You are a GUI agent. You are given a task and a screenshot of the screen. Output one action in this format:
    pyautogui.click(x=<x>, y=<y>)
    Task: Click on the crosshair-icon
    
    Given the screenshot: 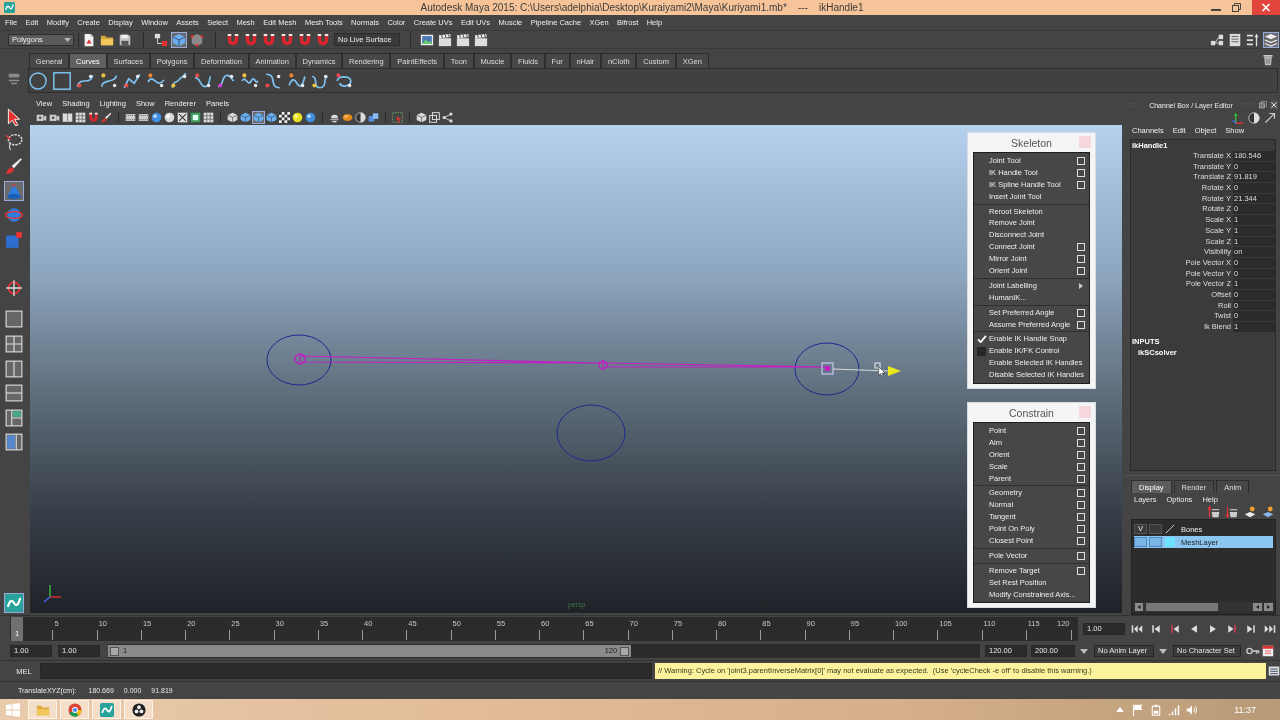 What is the action you would take?
    pyautogui.click(x=14, y=288)
    